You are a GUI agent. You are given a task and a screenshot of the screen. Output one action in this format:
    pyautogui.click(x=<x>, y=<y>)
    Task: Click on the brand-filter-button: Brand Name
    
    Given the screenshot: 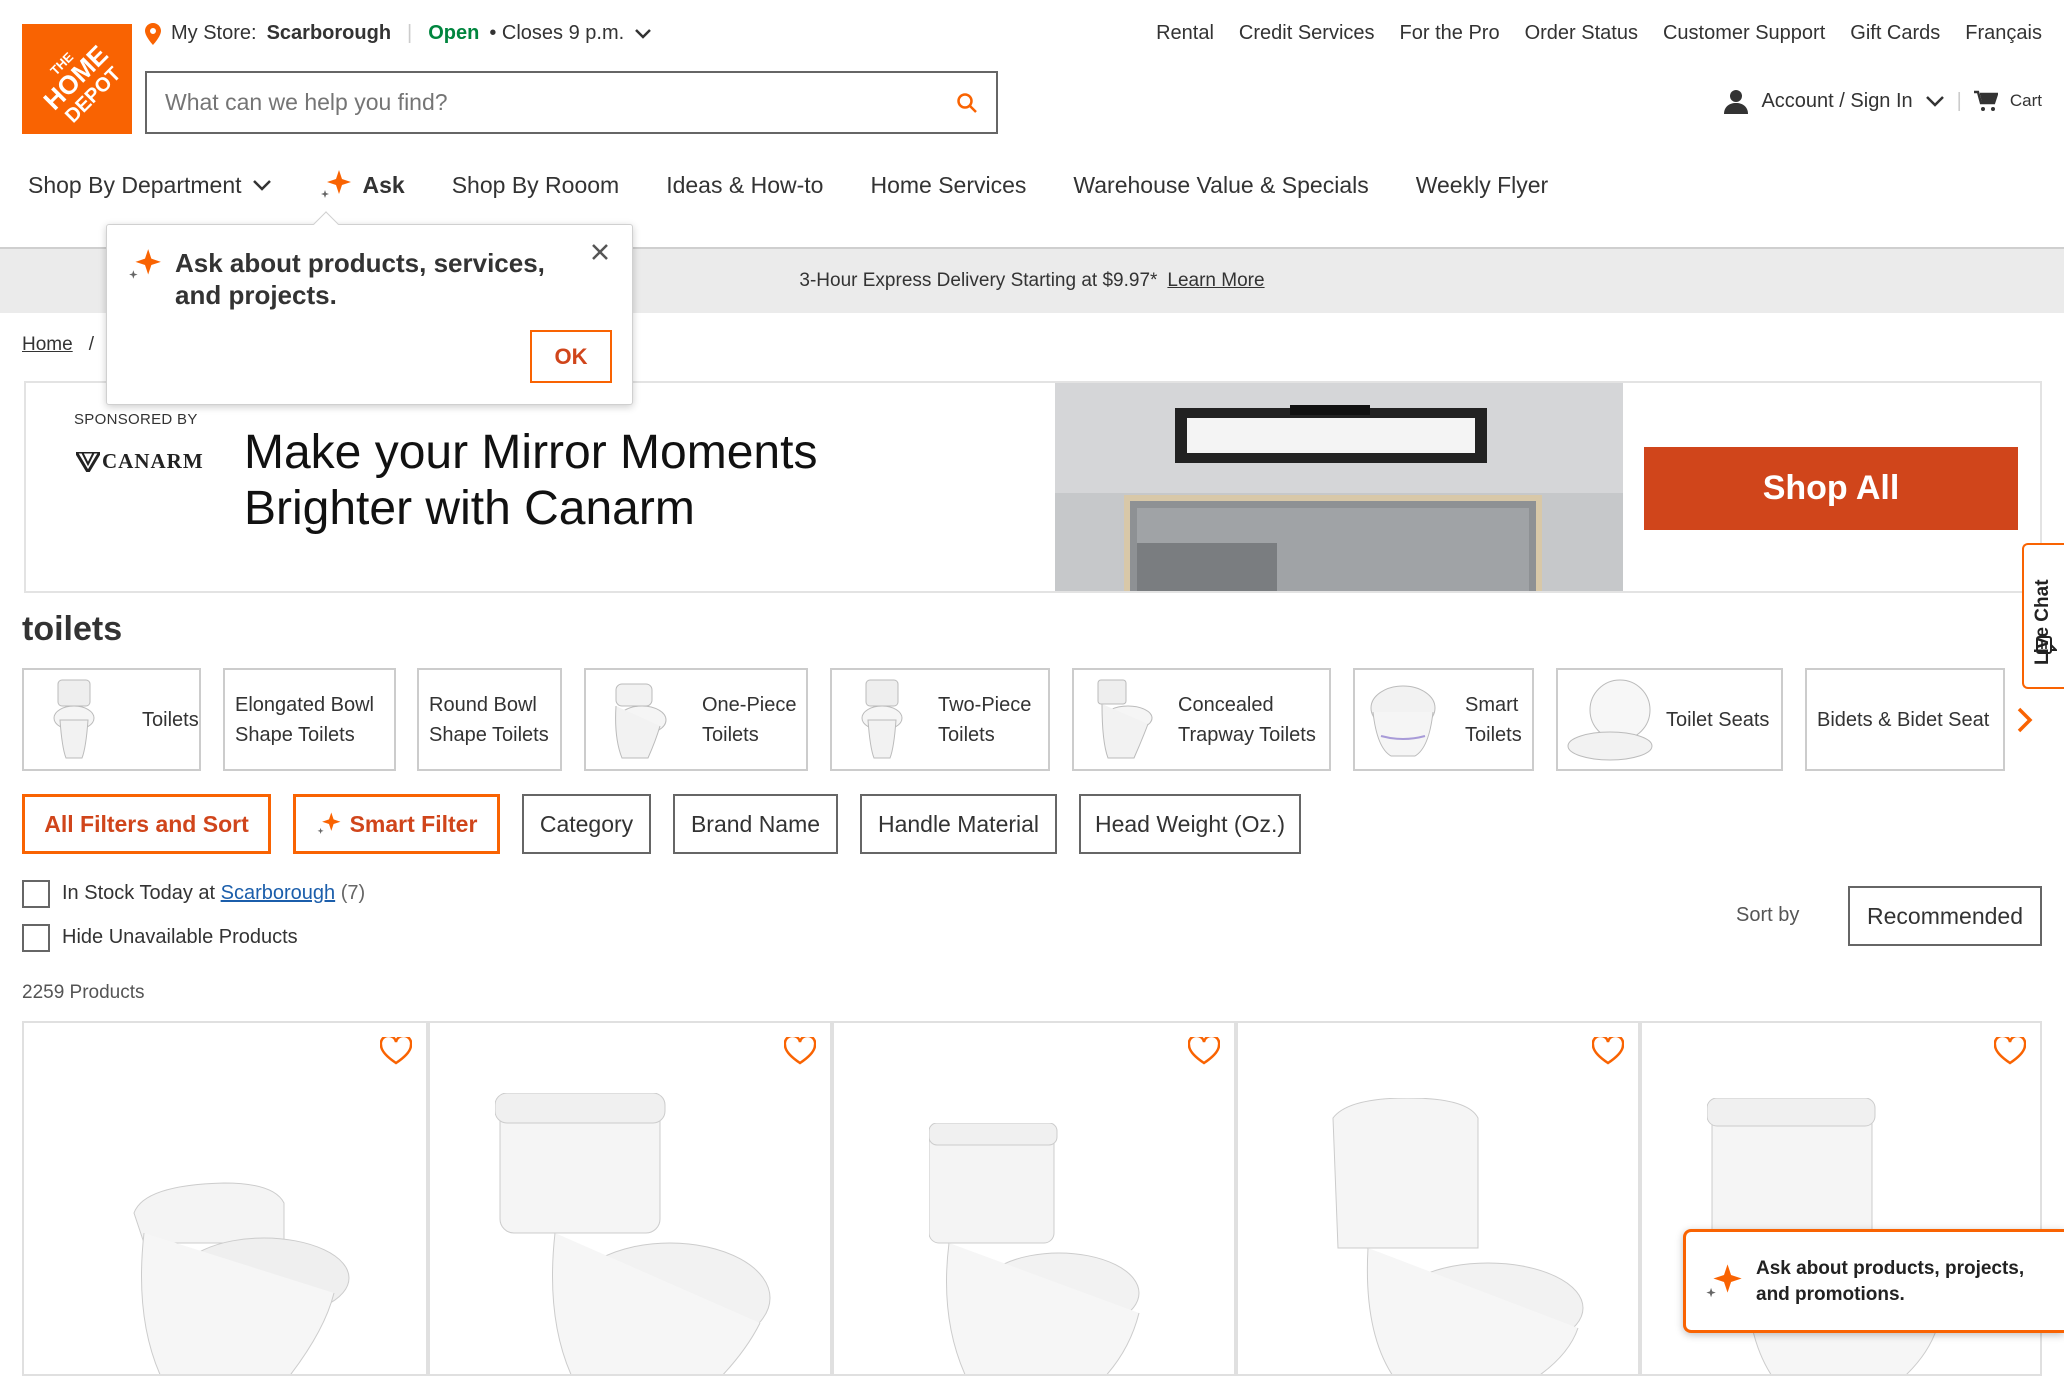 What is the action you would take?
    pyautogui.click(x=755, y=824)
    